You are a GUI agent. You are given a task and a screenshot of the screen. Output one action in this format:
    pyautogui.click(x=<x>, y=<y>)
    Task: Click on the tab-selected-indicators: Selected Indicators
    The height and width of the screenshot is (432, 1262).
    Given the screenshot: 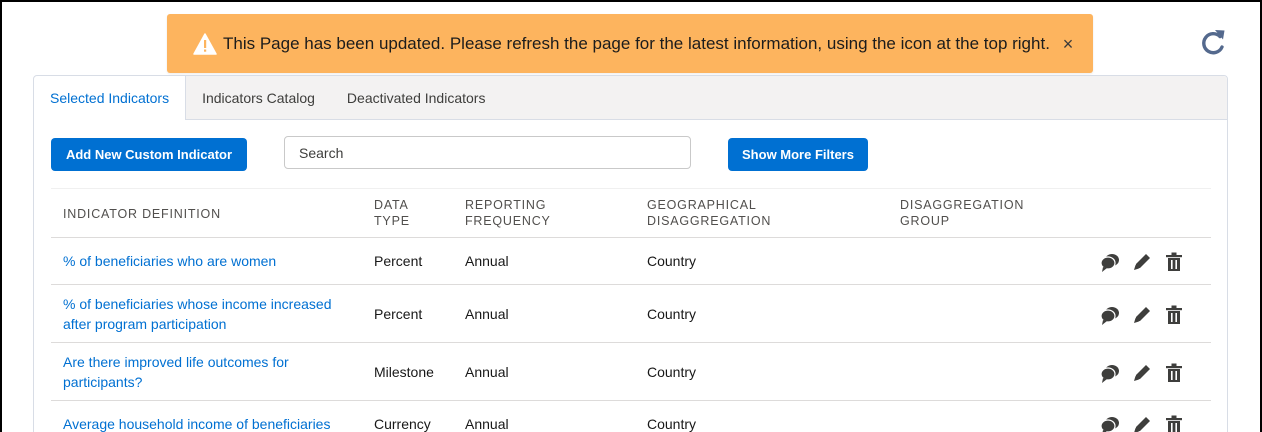 What is the action you would take?
    pyautogui.click(x=110, y=98)
    